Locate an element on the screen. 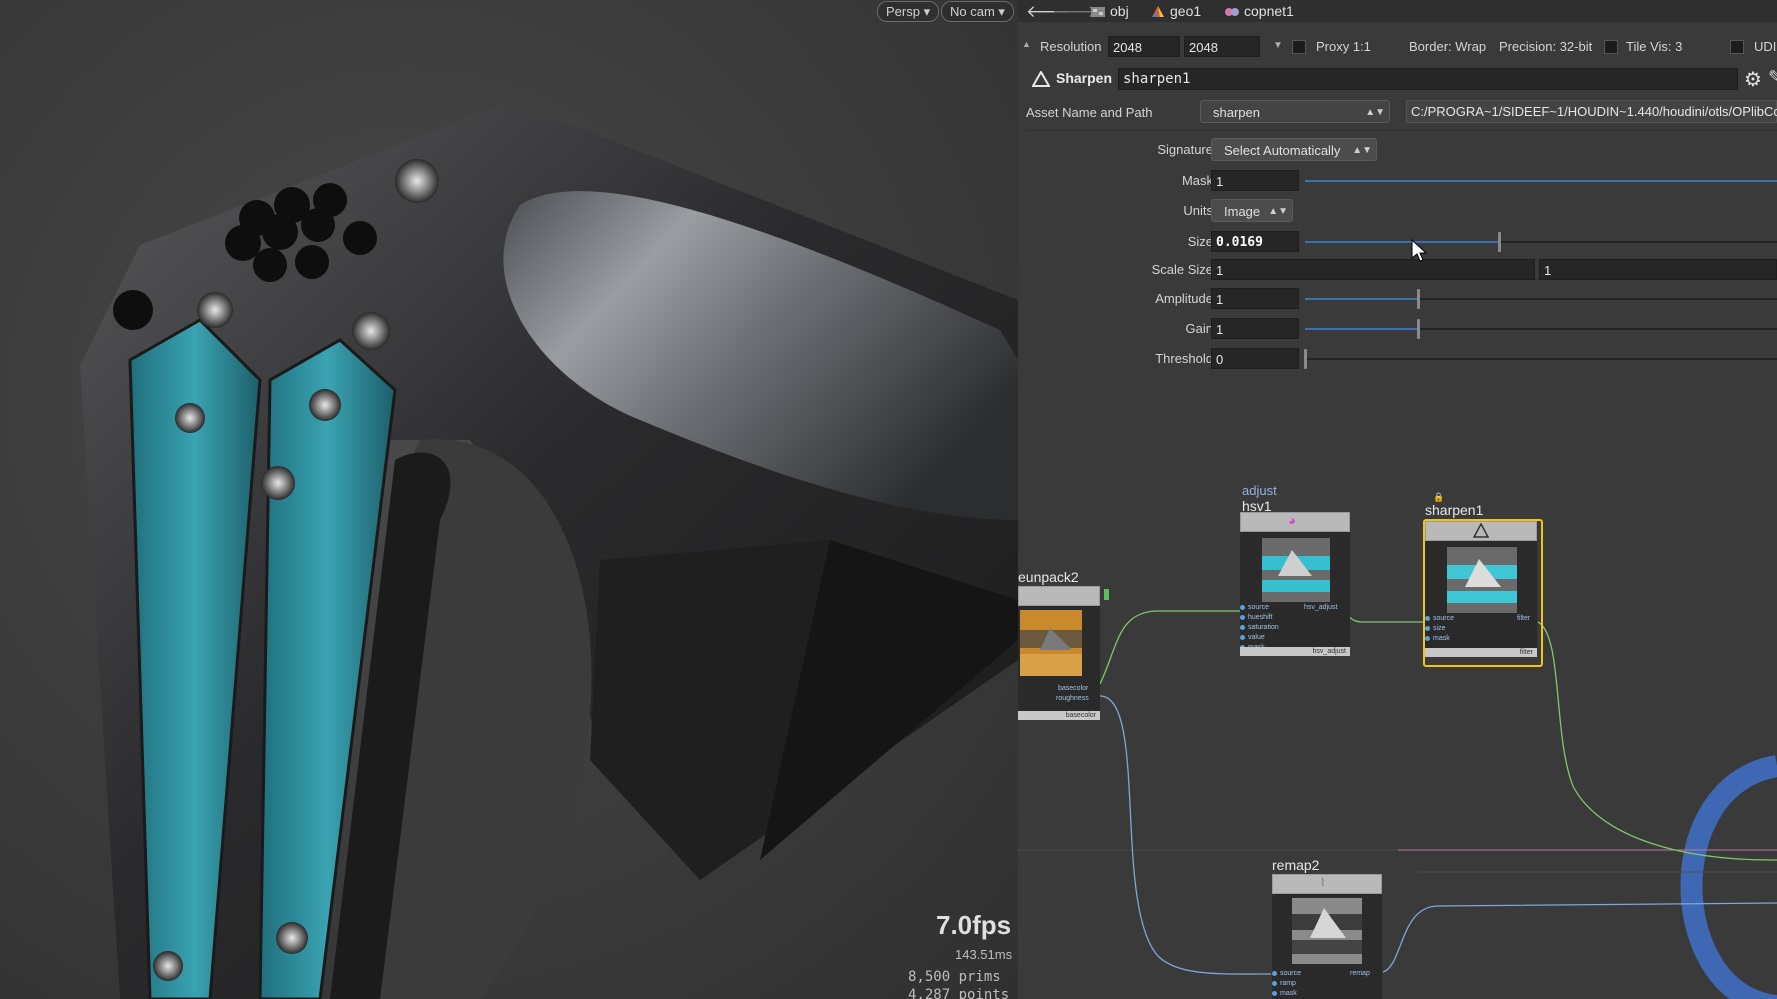 This screenshot has height=999, width=1777. size-slider-fill is located at coordinates (1402, 242).